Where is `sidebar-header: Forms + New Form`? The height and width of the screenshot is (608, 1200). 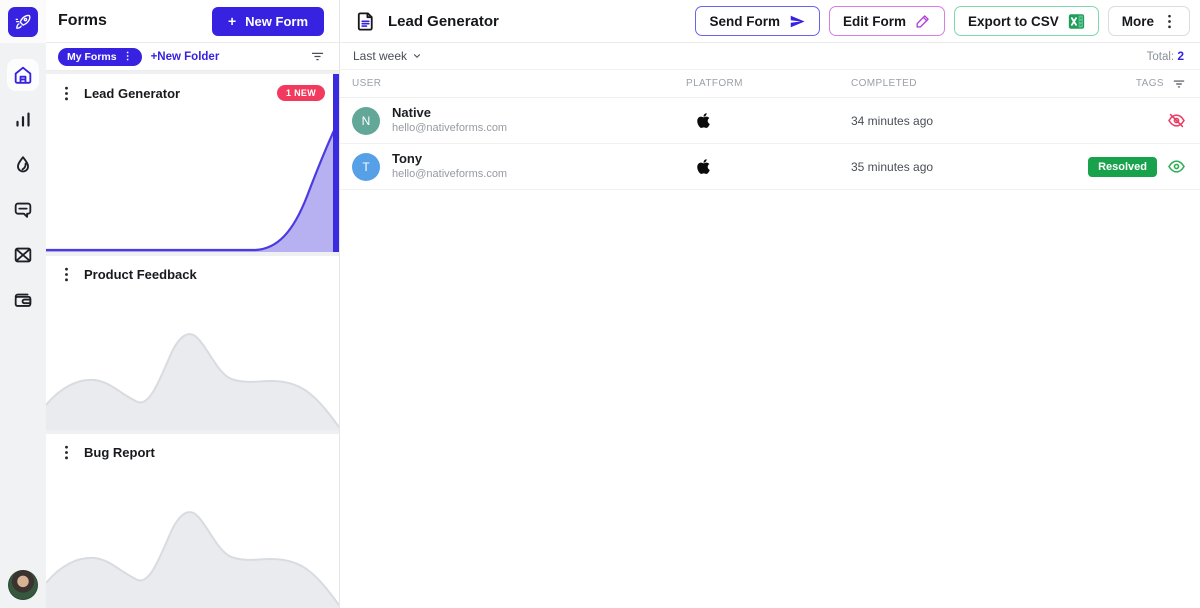
sidebar-header: Forms + New Form is located at coordinates (192, 21).